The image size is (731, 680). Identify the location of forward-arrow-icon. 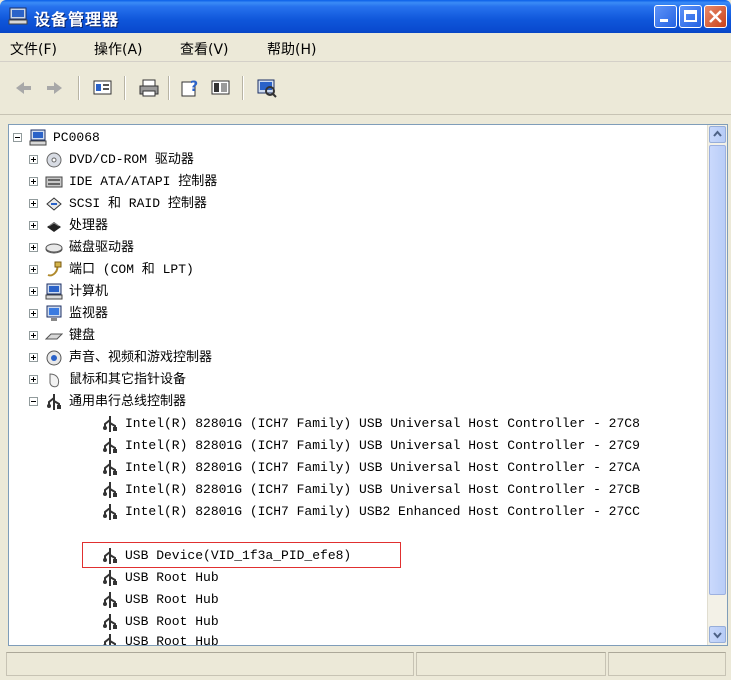
(55, 88).